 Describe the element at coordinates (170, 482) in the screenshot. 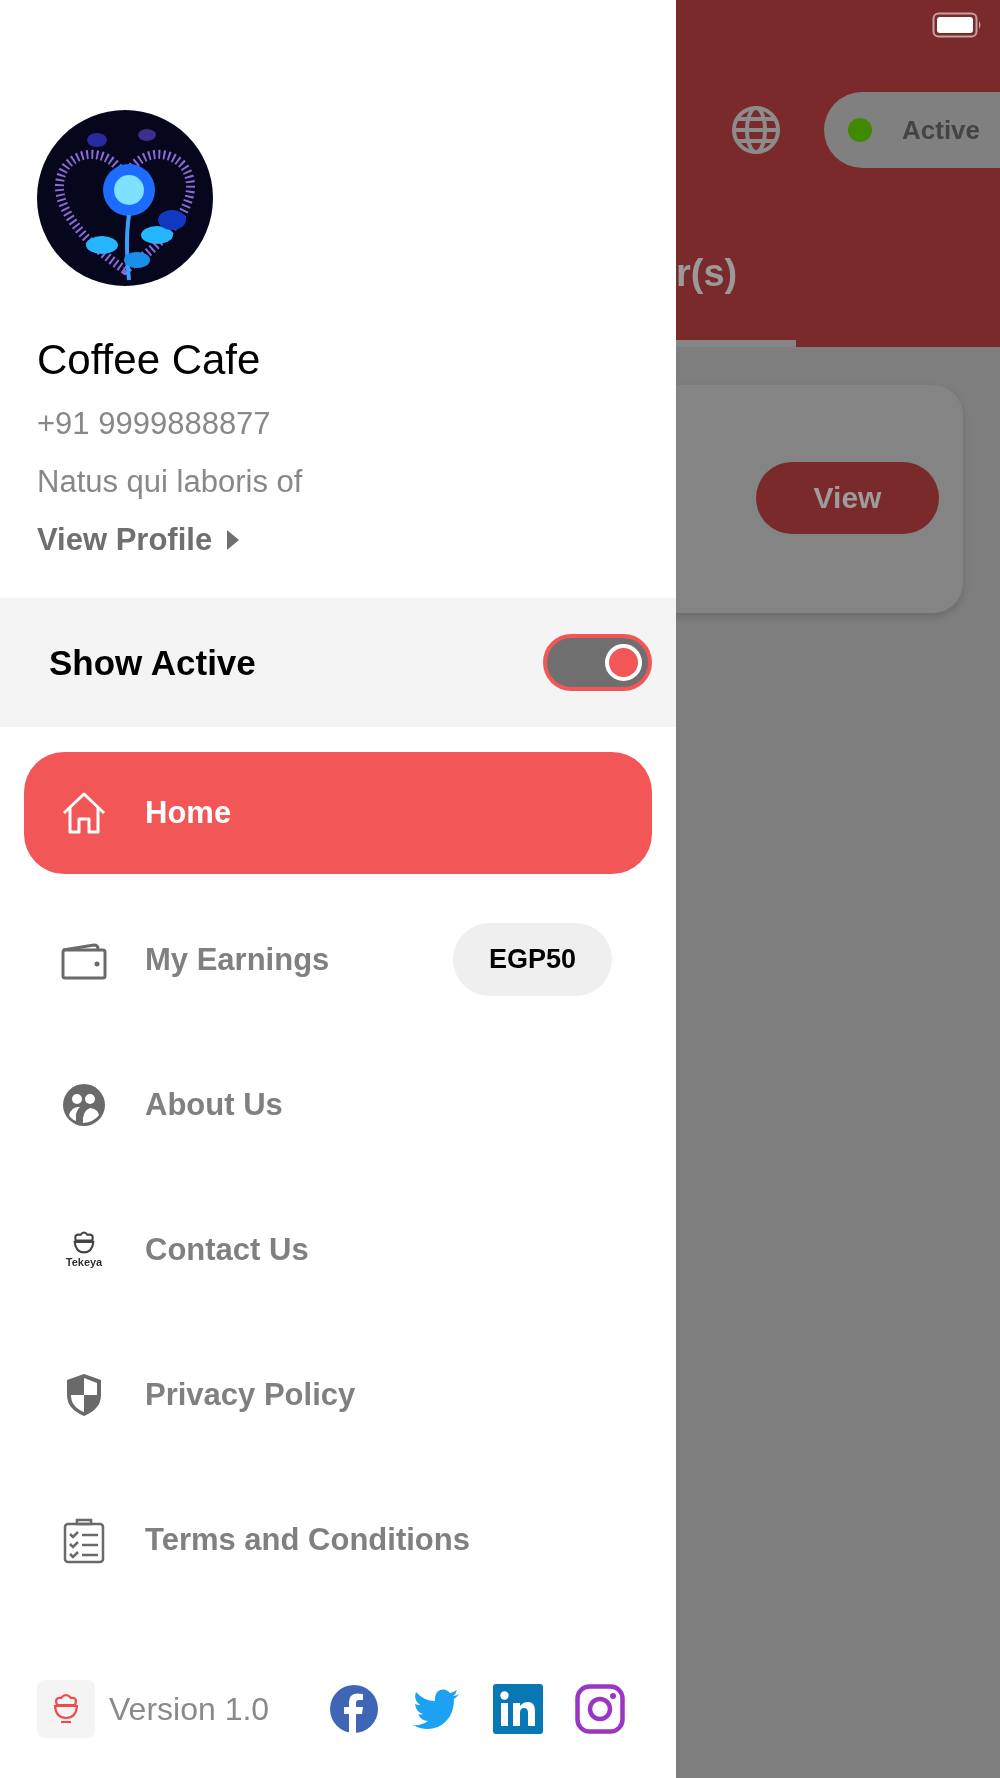

I see `profile-address: Natus qui laboris of` at that location.